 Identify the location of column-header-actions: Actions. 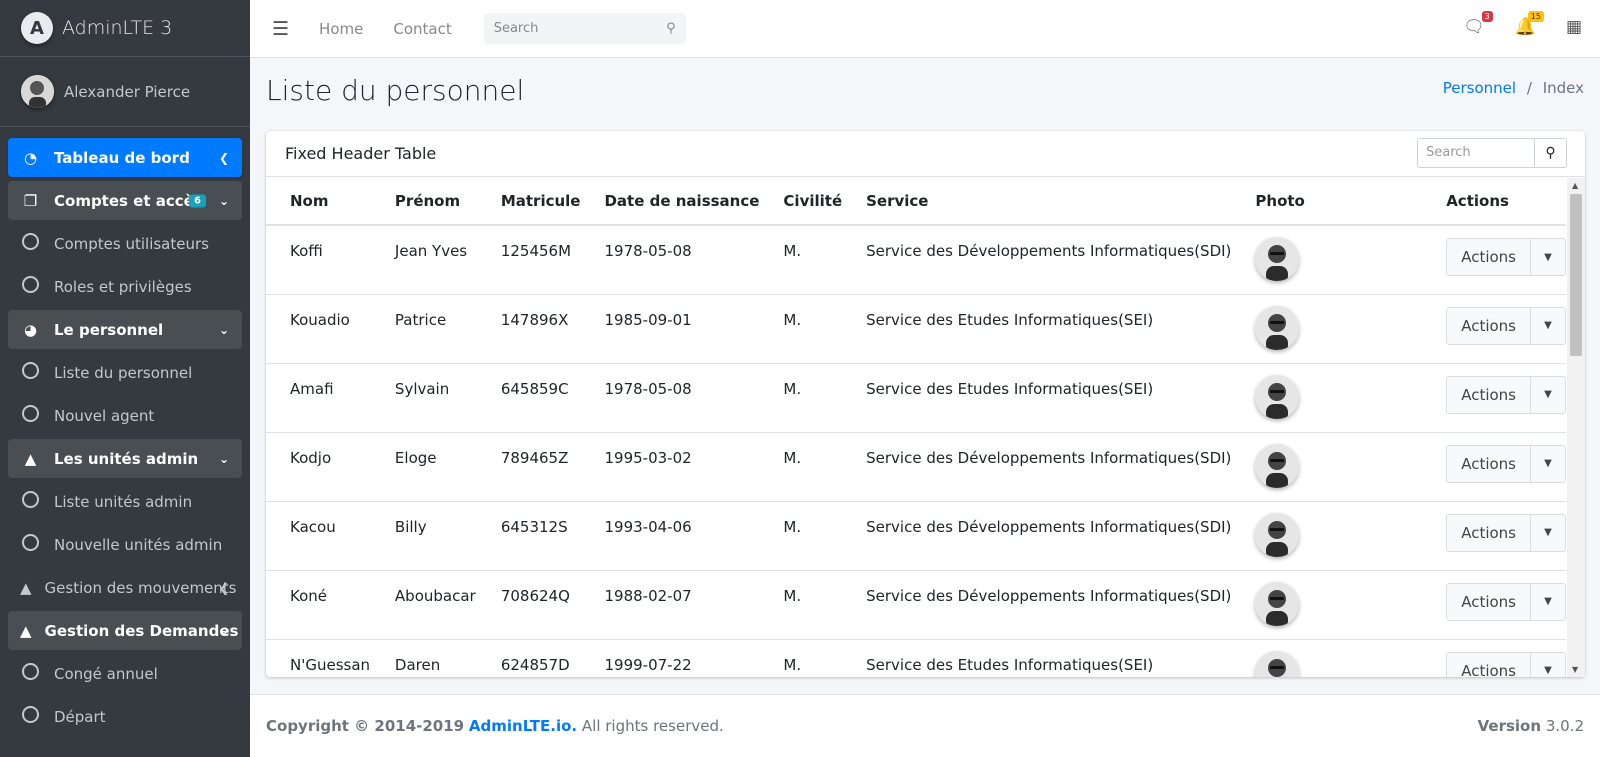
(1494, 202).